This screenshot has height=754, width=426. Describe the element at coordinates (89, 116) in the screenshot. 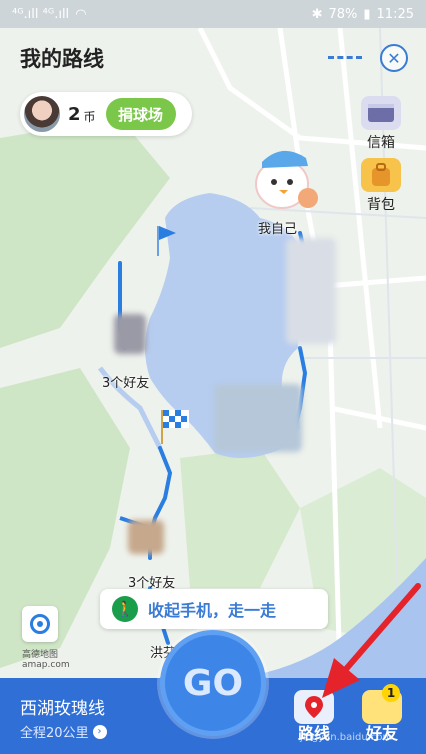

I see `coin-unit: 币` at that location.